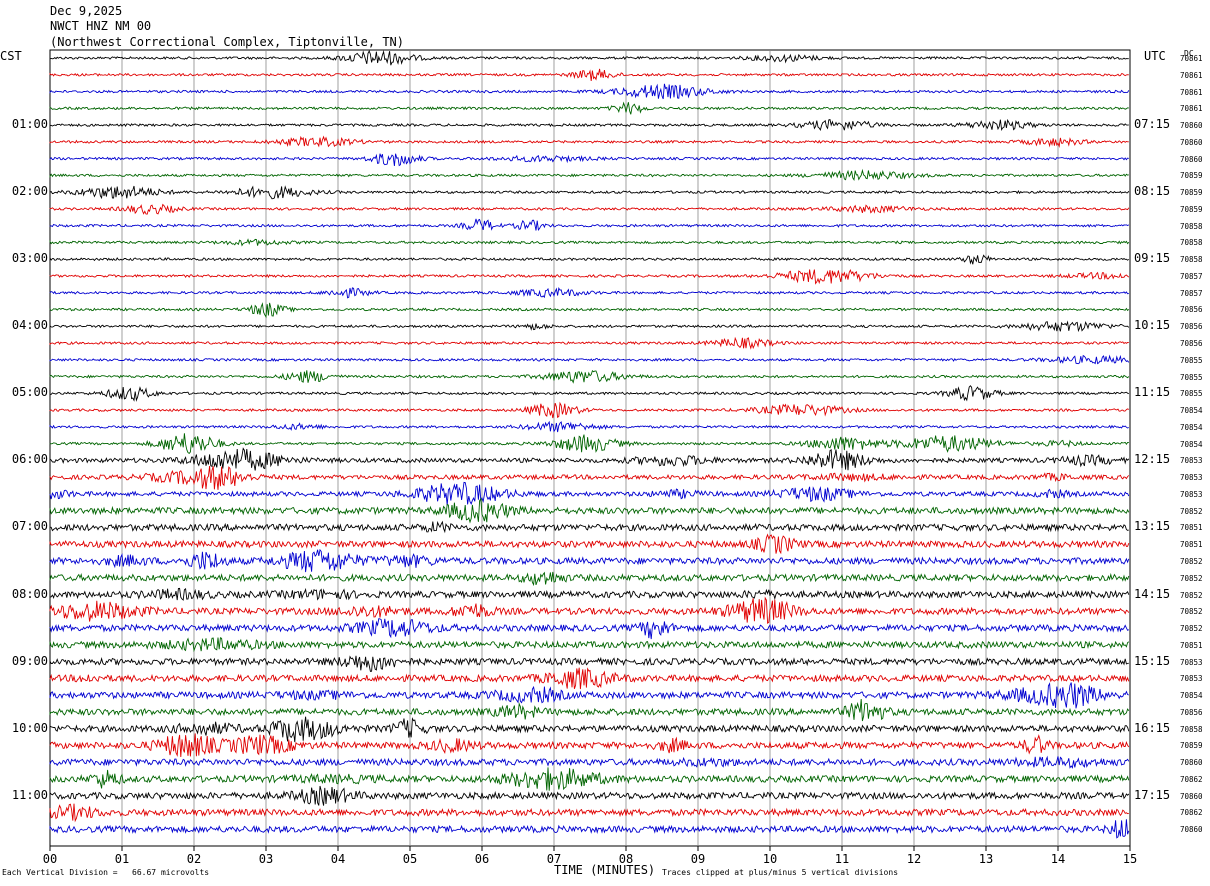  What do you see at coordinates (29, 191) in the screenshot?
I see `left-hour-label: 02:00` at bounding box center [29, 191].